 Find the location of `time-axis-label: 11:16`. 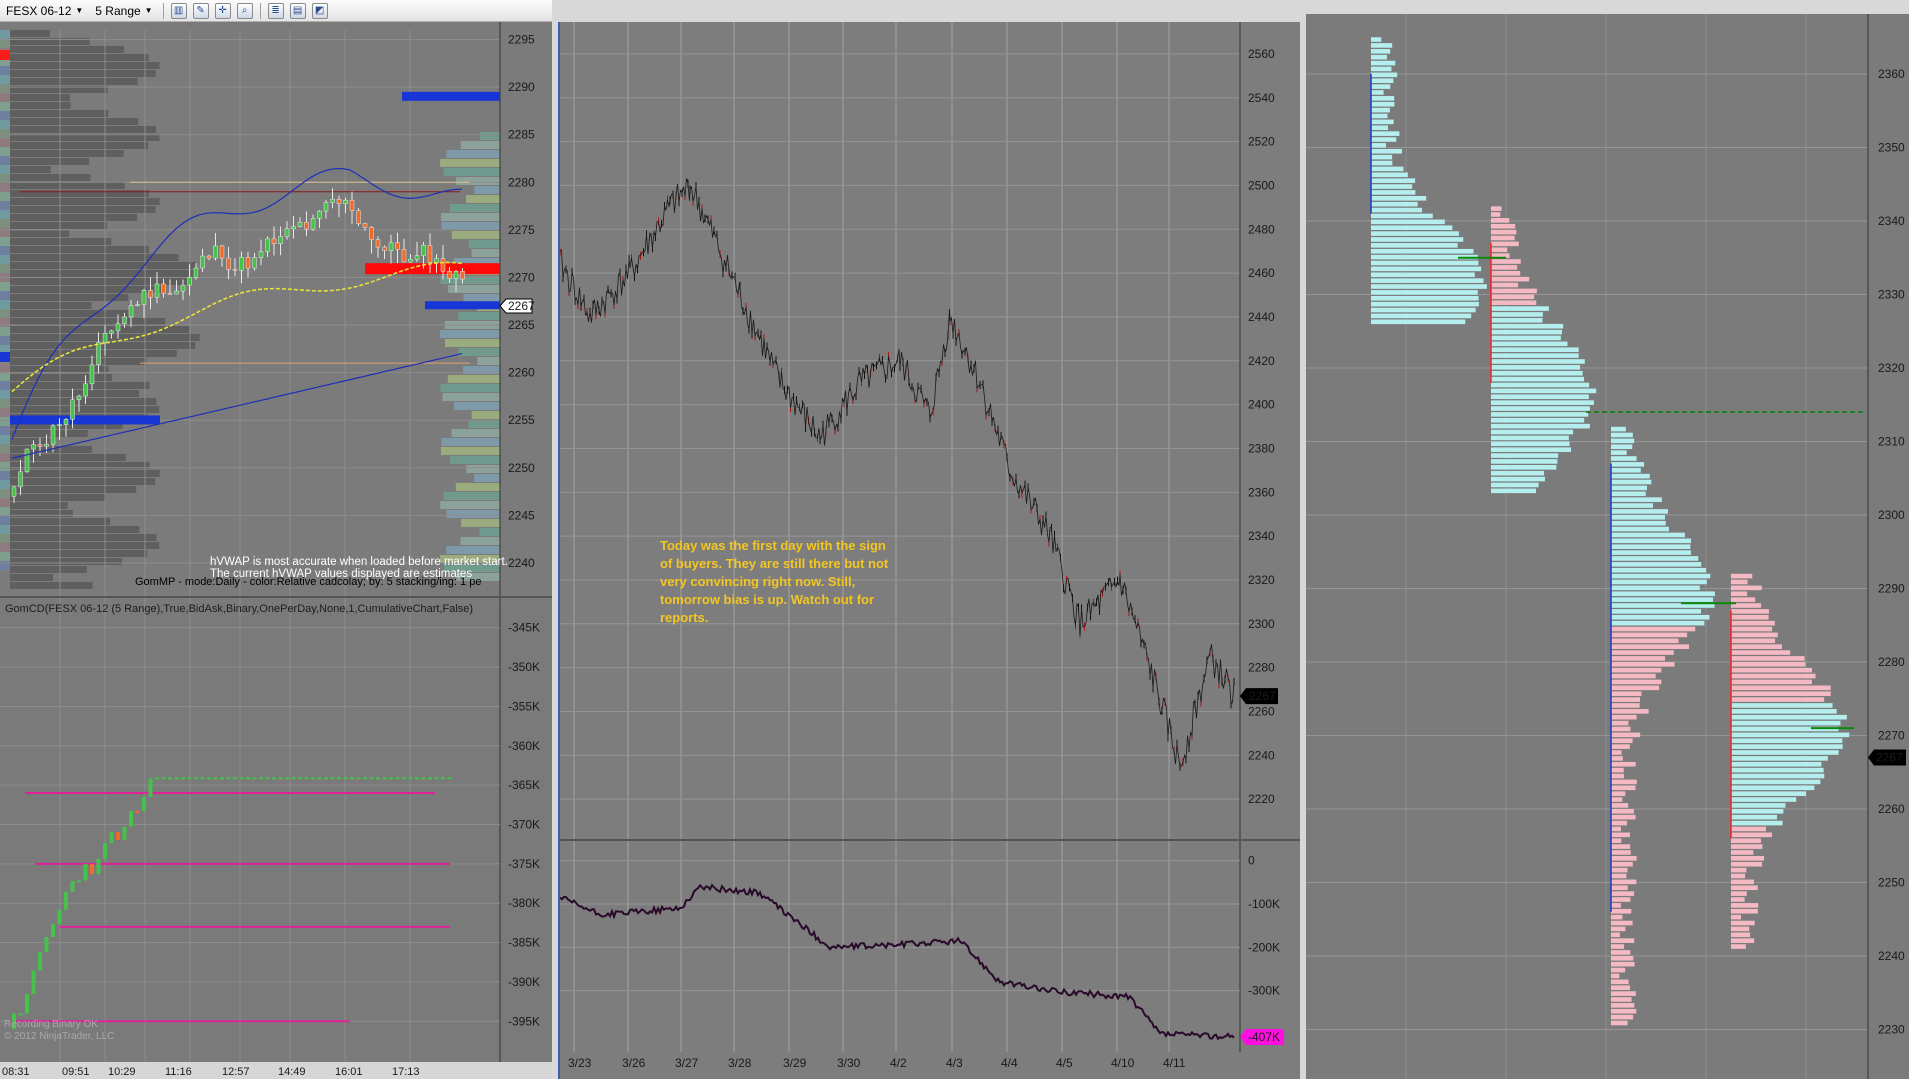

time-axis-label: 11:16 is located at coordinates (178, 1072).